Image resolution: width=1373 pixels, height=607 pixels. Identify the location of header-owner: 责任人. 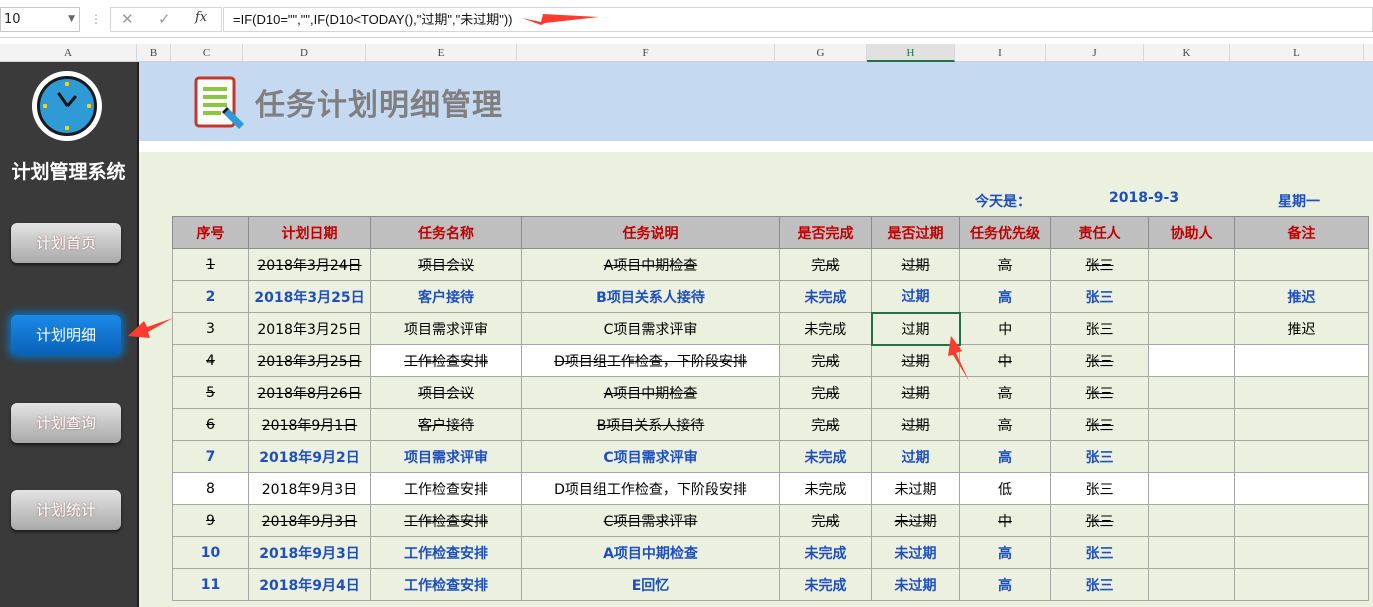
(1099, 232).